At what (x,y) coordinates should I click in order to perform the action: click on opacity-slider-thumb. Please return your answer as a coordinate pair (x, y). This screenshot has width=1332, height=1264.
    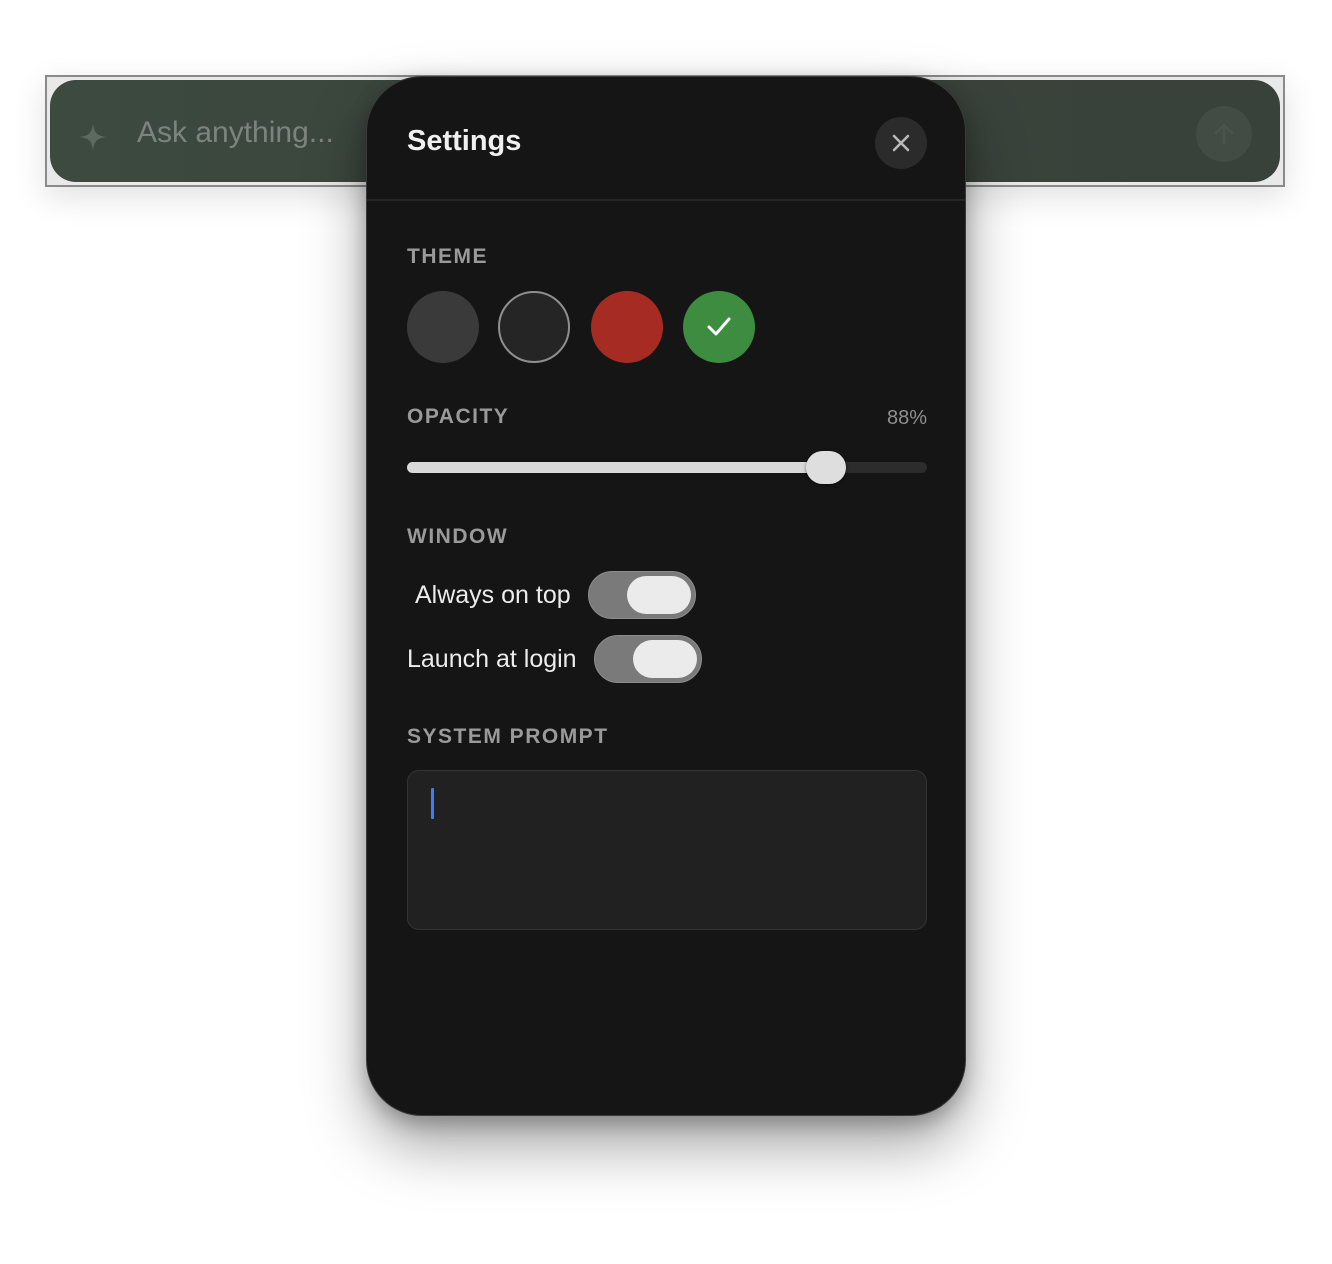
    Looking at the image, I should click on (825, 467).